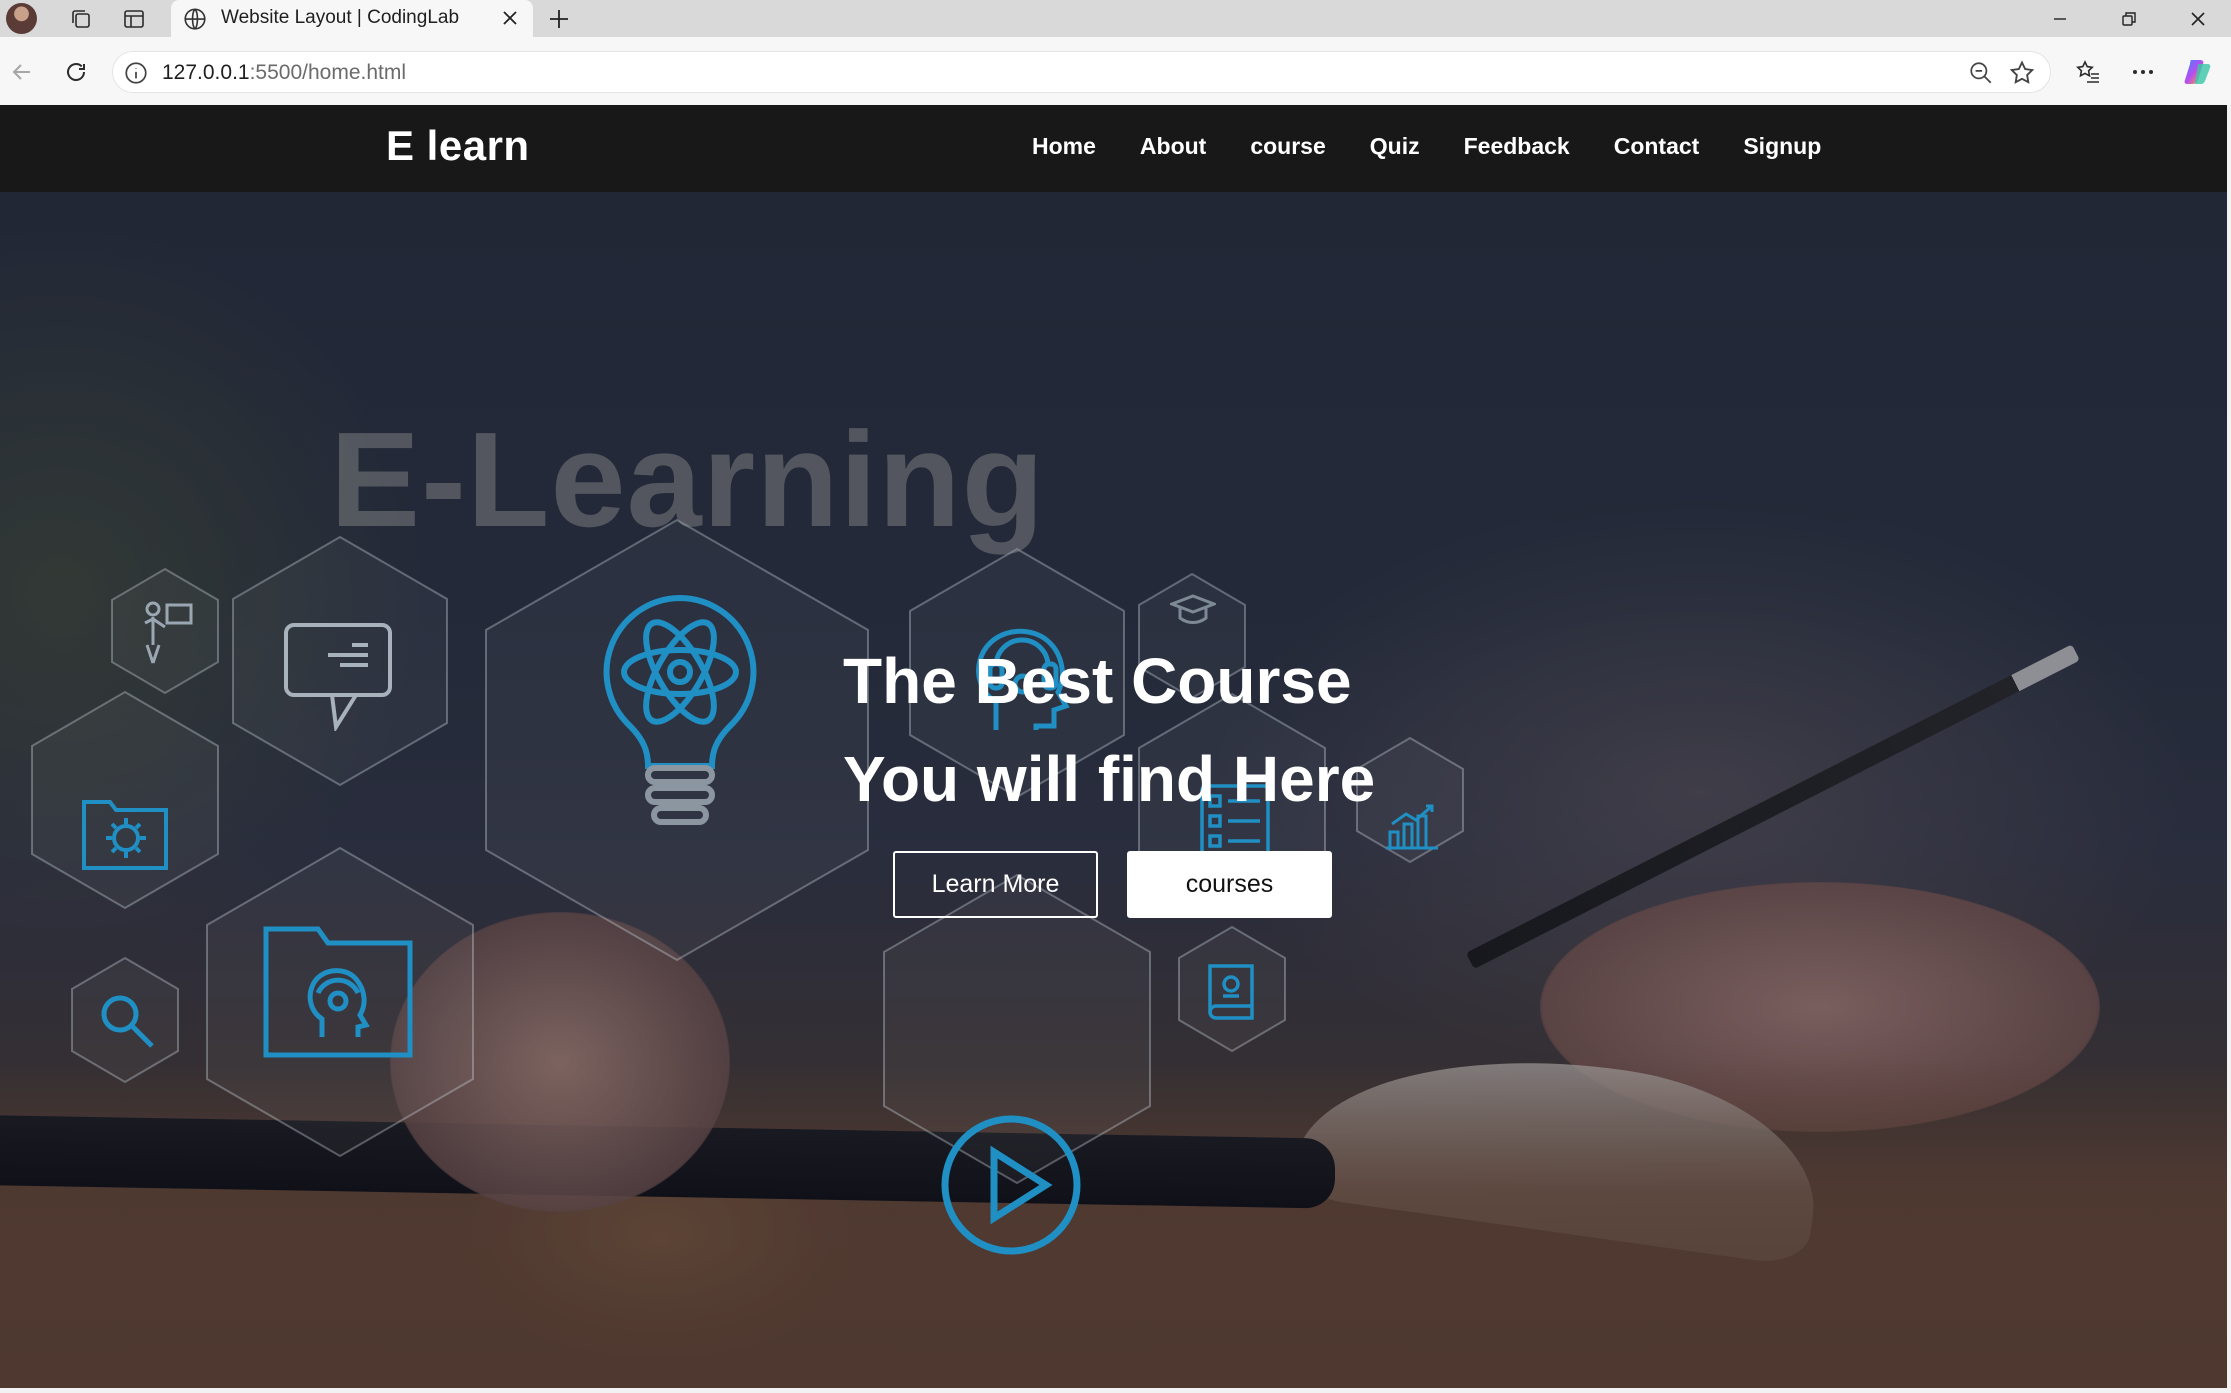  I want to click on url-path: :5500/home.html, so click(328, 72).